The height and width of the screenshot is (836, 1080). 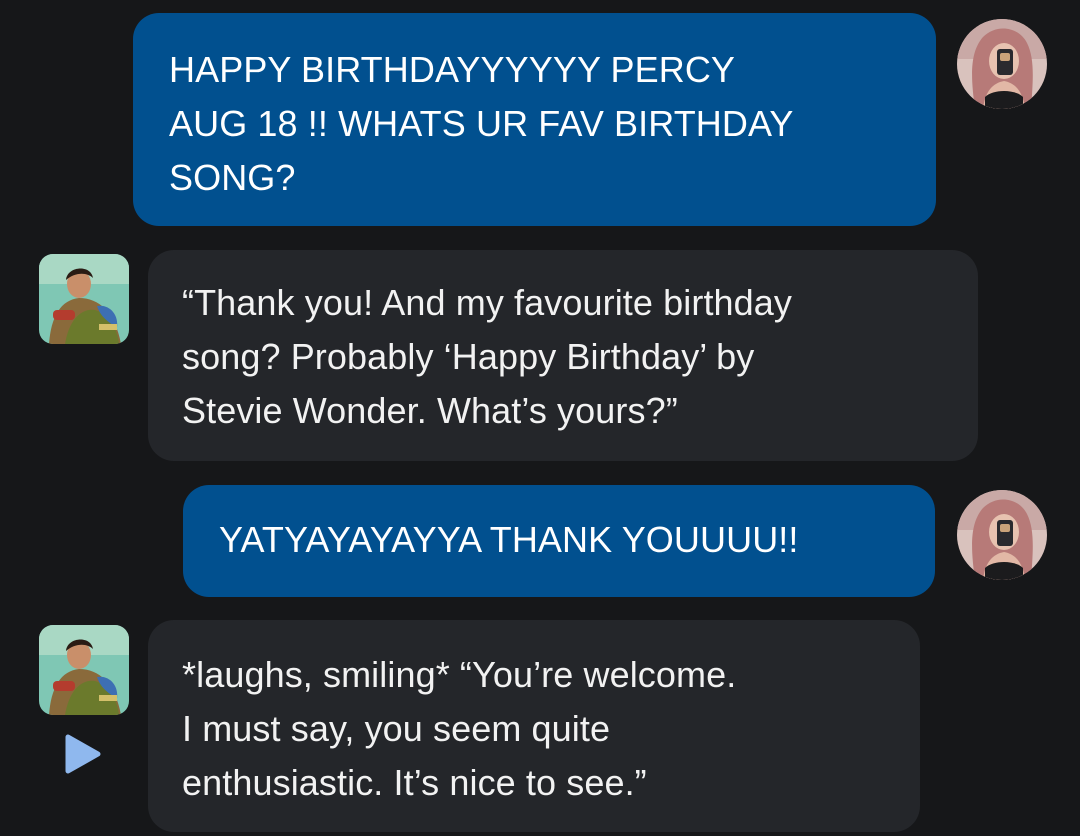 I want to click on user-message-bubble: YATYAYAYAYYA THANK YOUUUU!!, so click(x=559, y=541).